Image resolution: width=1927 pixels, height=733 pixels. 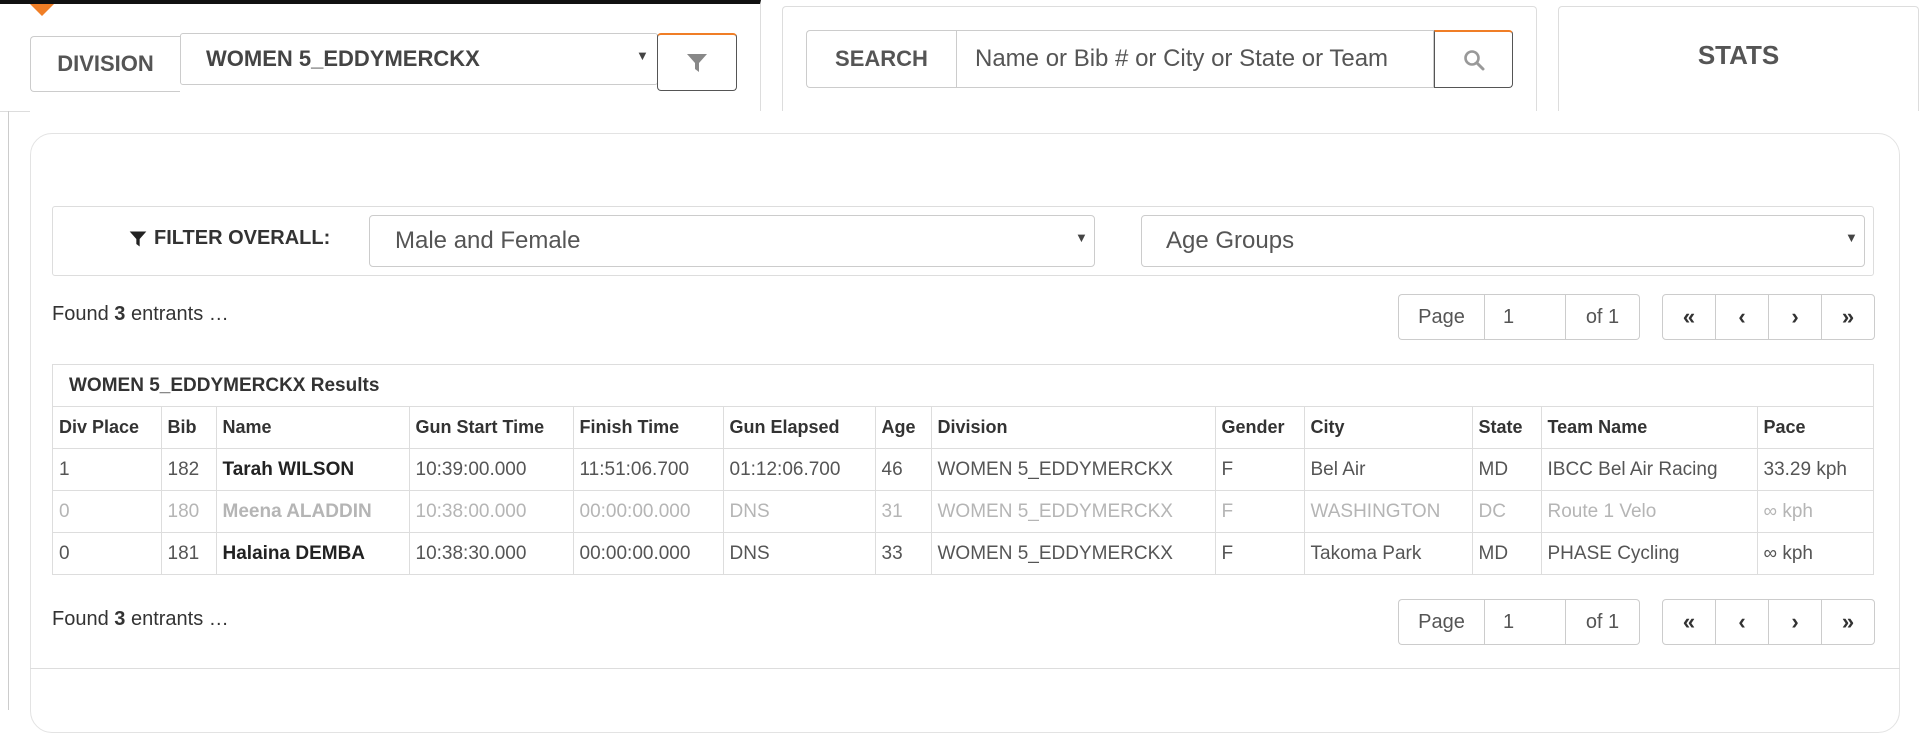 What do you see at coordinates (189, 428) in the screenshot?
I see `col-bib: Bib` at bounding box center [189, 428].